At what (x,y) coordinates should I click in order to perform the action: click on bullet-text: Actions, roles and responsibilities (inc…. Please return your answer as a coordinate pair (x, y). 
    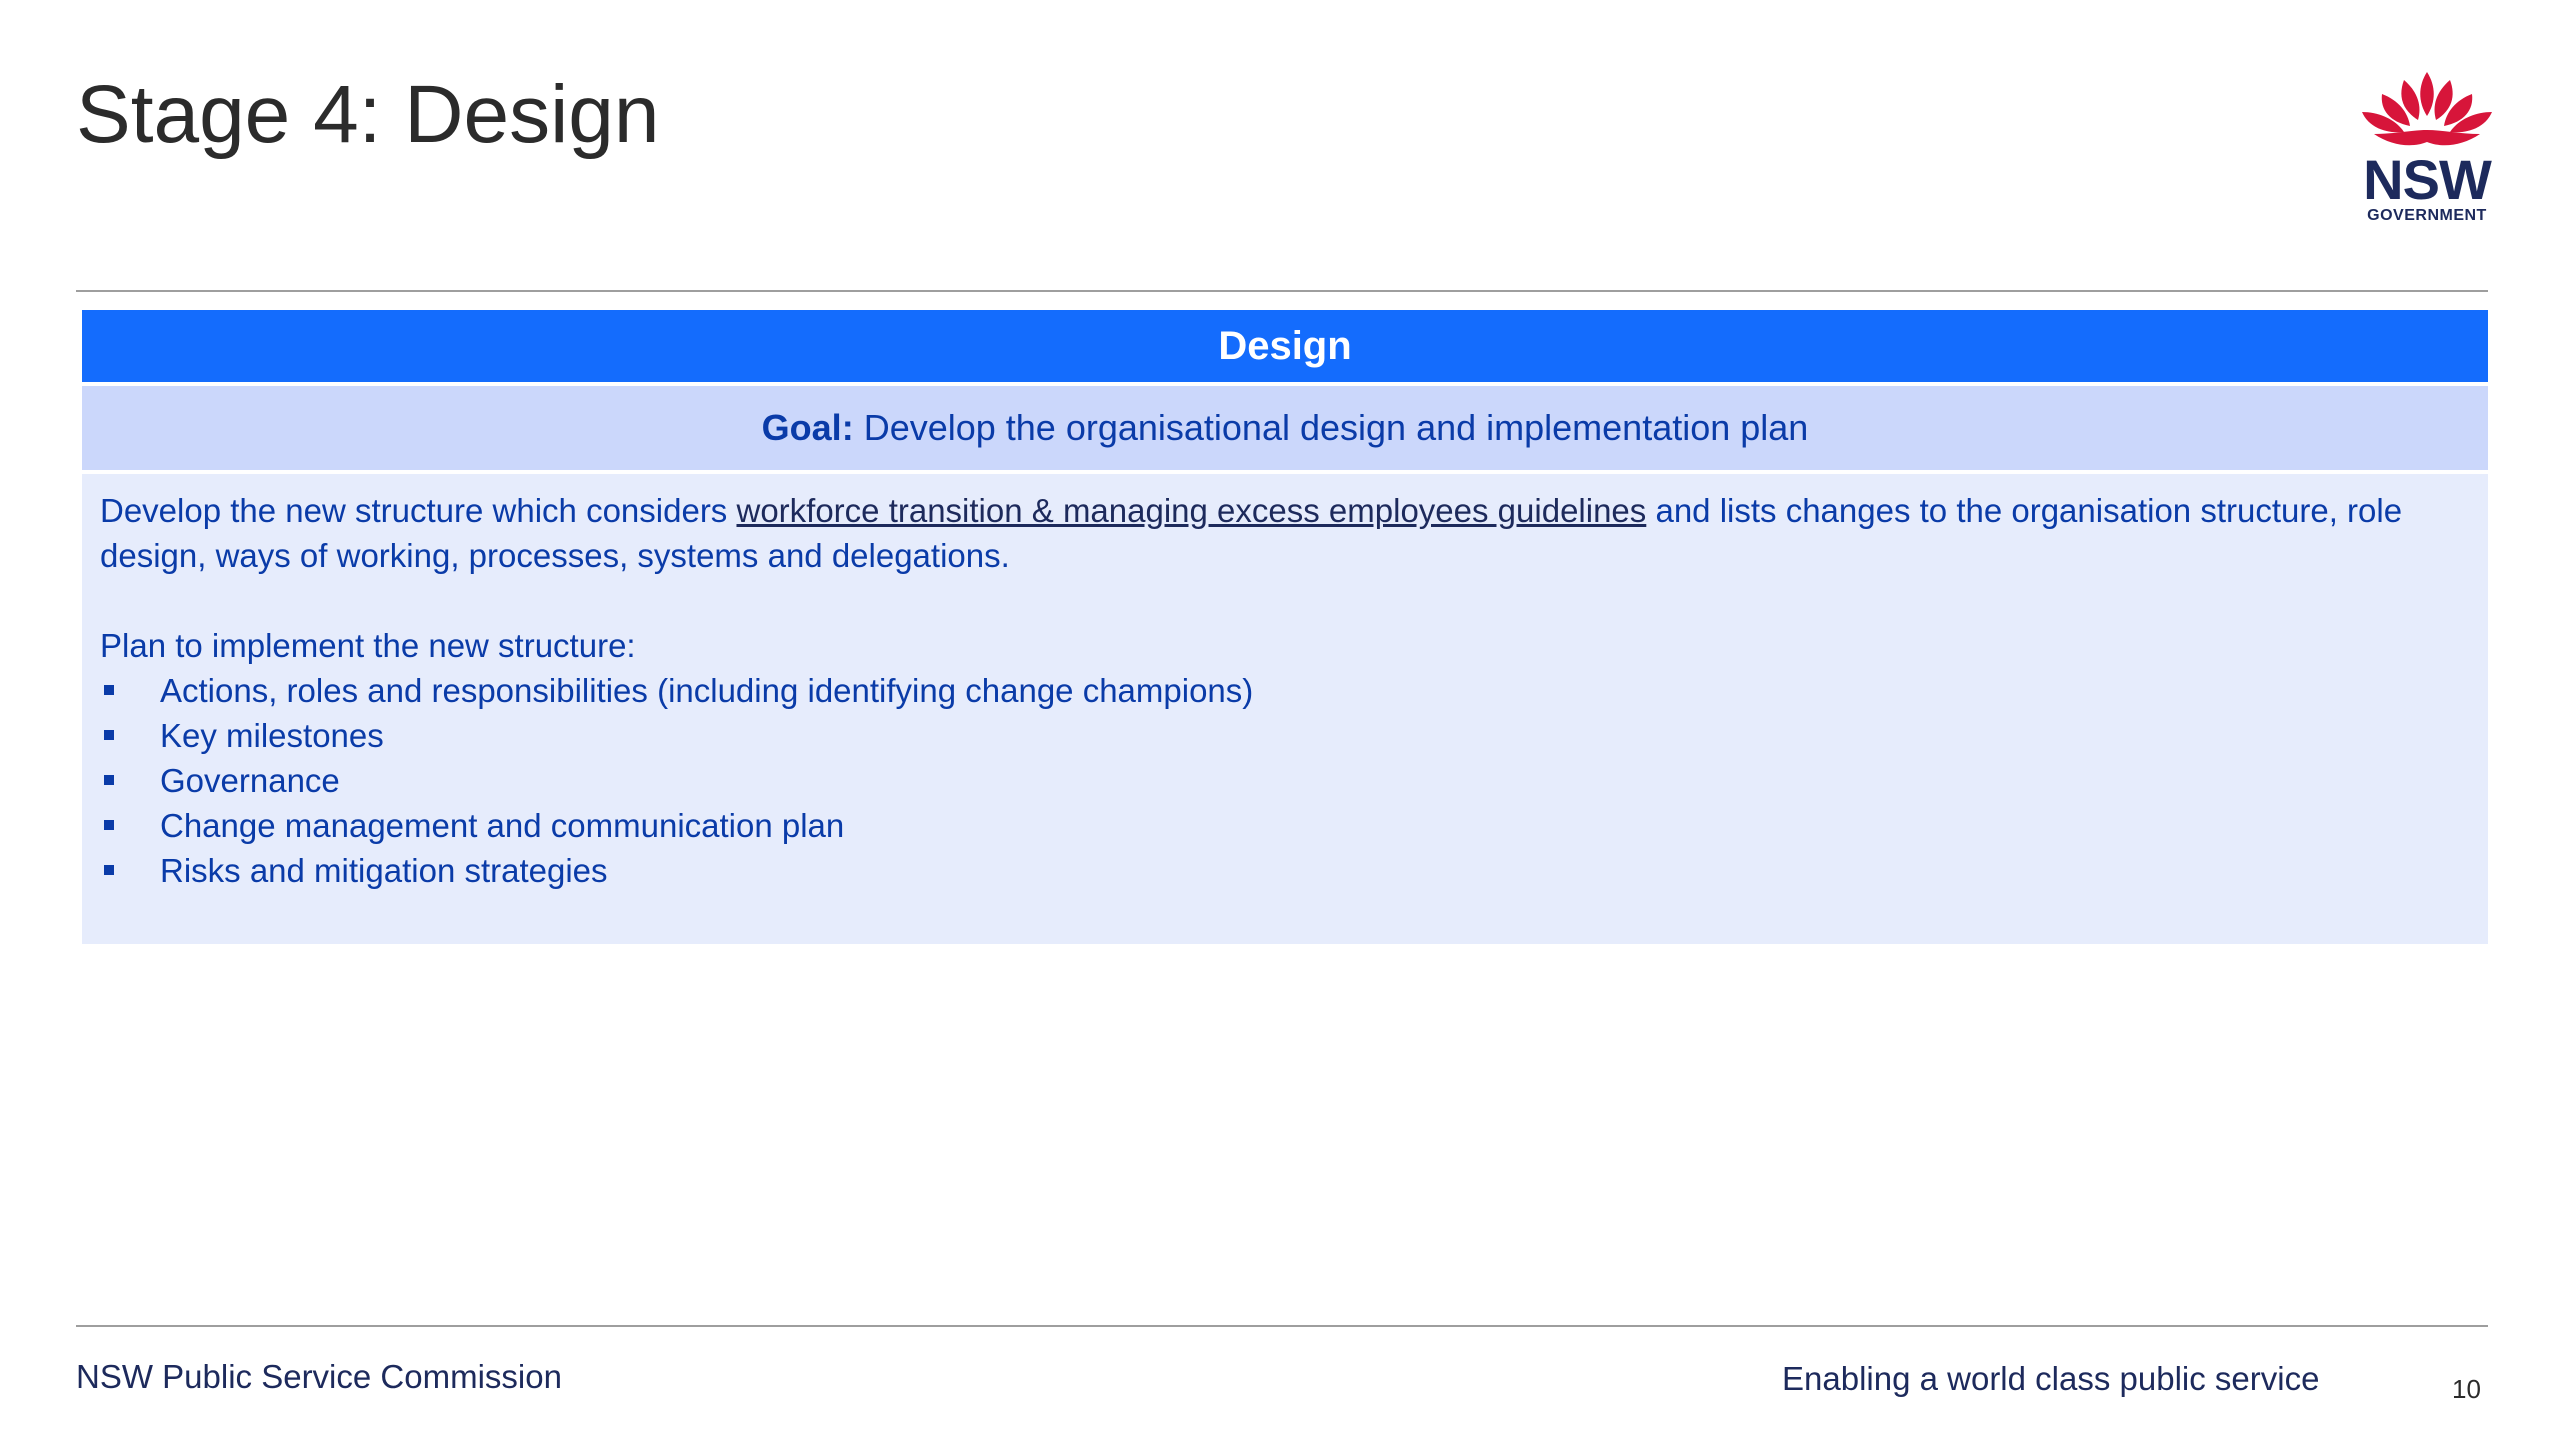
    Looking at the image, I should click on (707, 690).